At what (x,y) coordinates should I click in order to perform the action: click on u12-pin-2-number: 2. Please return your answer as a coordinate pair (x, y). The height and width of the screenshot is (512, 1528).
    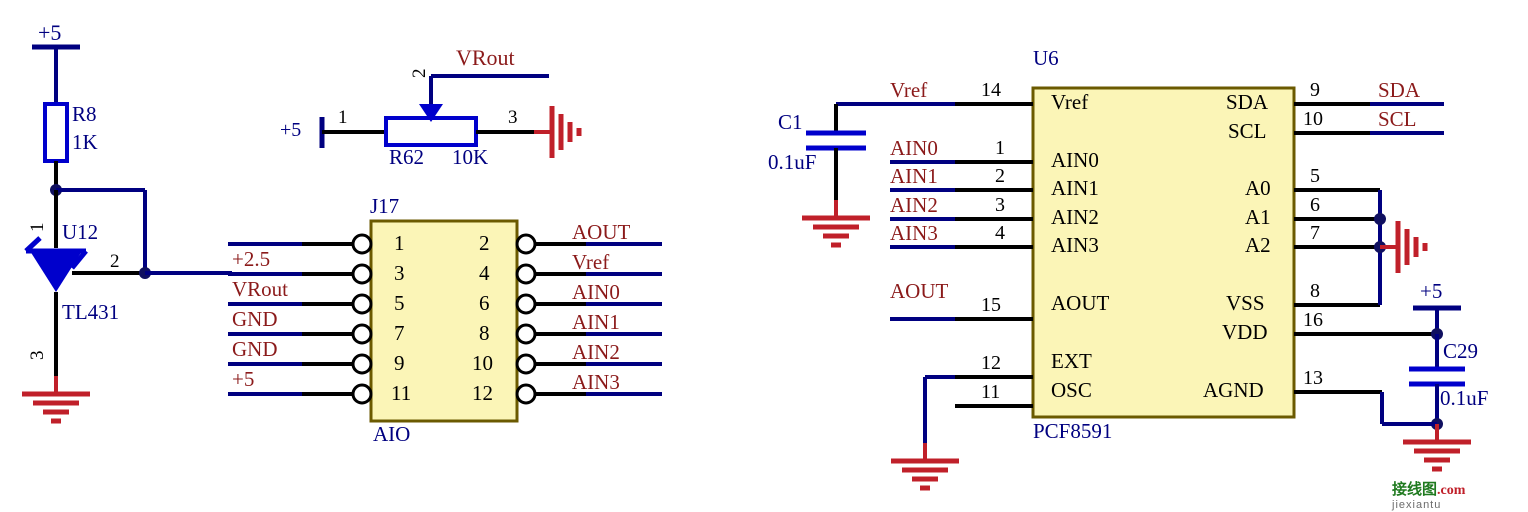
    Looking at the image, I should click on (115, 261).